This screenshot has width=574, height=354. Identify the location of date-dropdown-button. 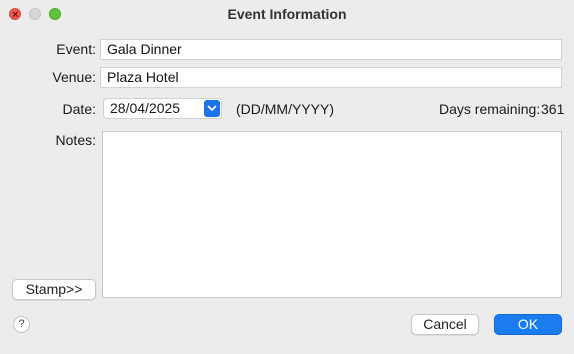
(212, 108).